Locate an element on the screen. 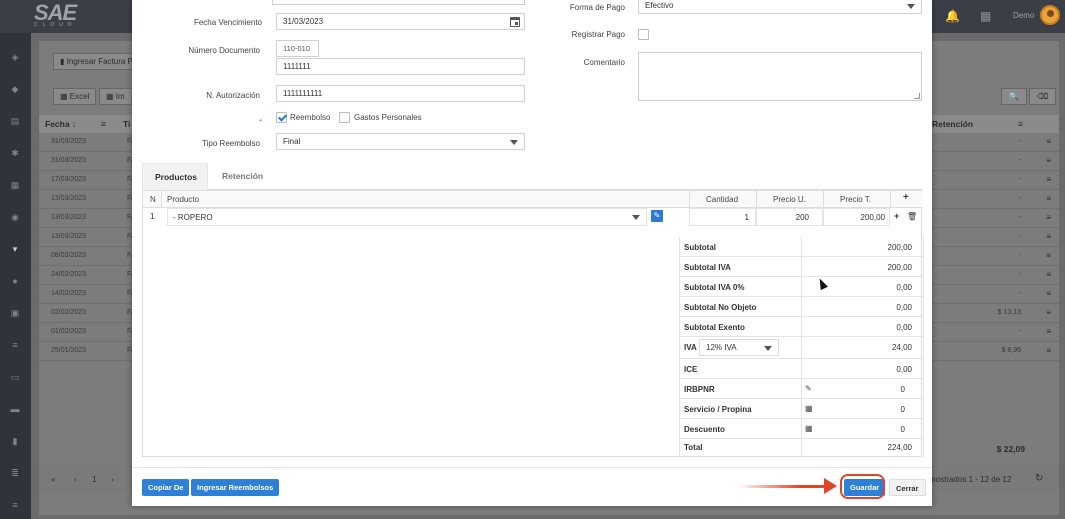 The height and width of the screenshot is (519, 1065). numero-documento-input: 1111111 is located at coordinates (400, 66).